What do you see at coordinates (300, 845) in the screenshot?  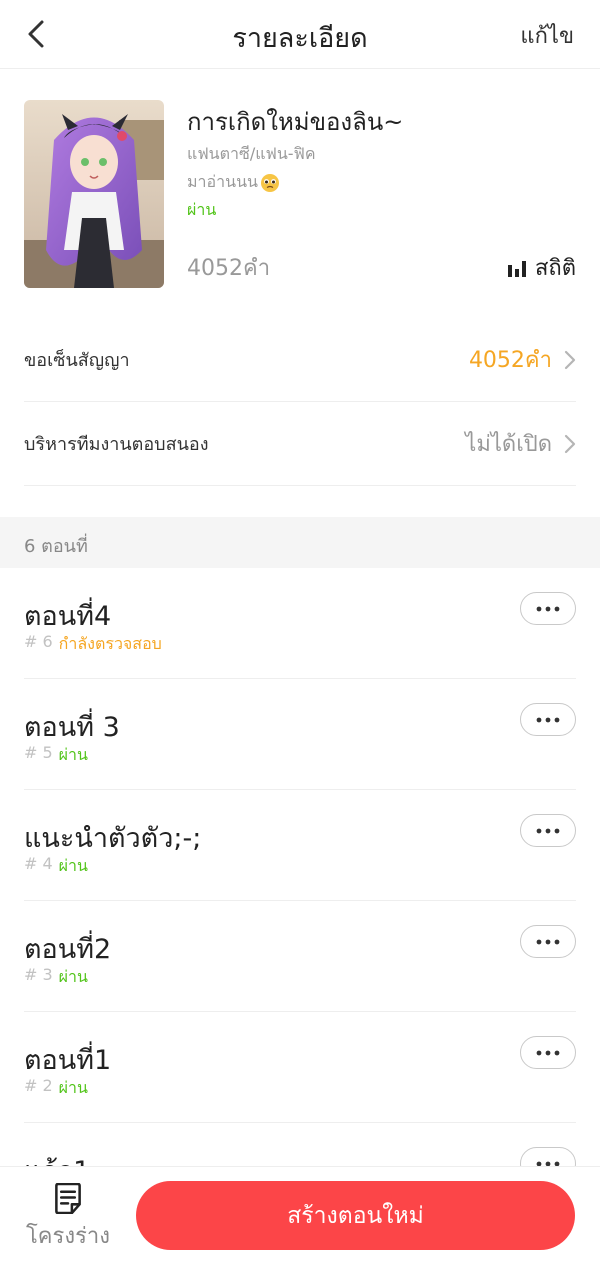 I see `chapter-item: แนะนำตัวตัว;-; # 4 ผ่าน` at bounding box center [300, 845].